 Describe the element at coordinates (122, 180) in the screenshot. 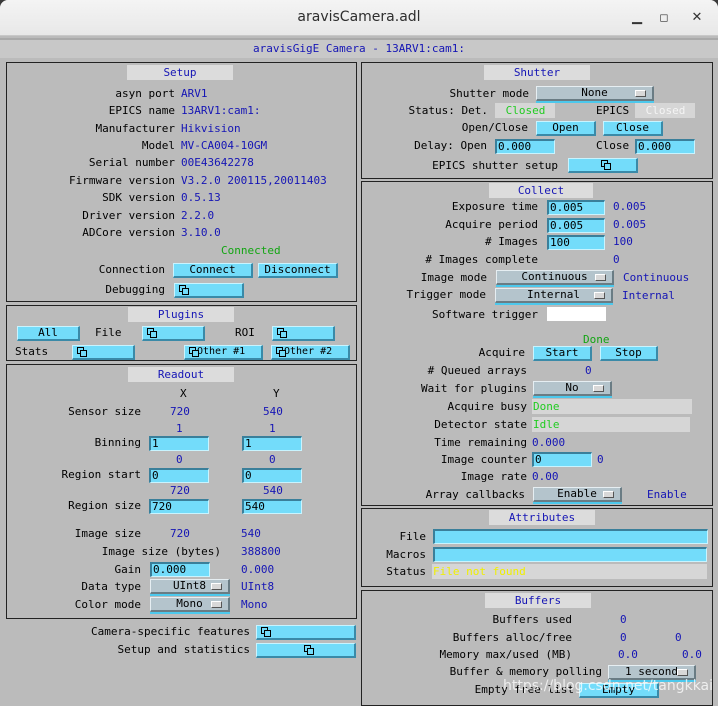

I see `firmware-version-label: Firmware version` at that location.